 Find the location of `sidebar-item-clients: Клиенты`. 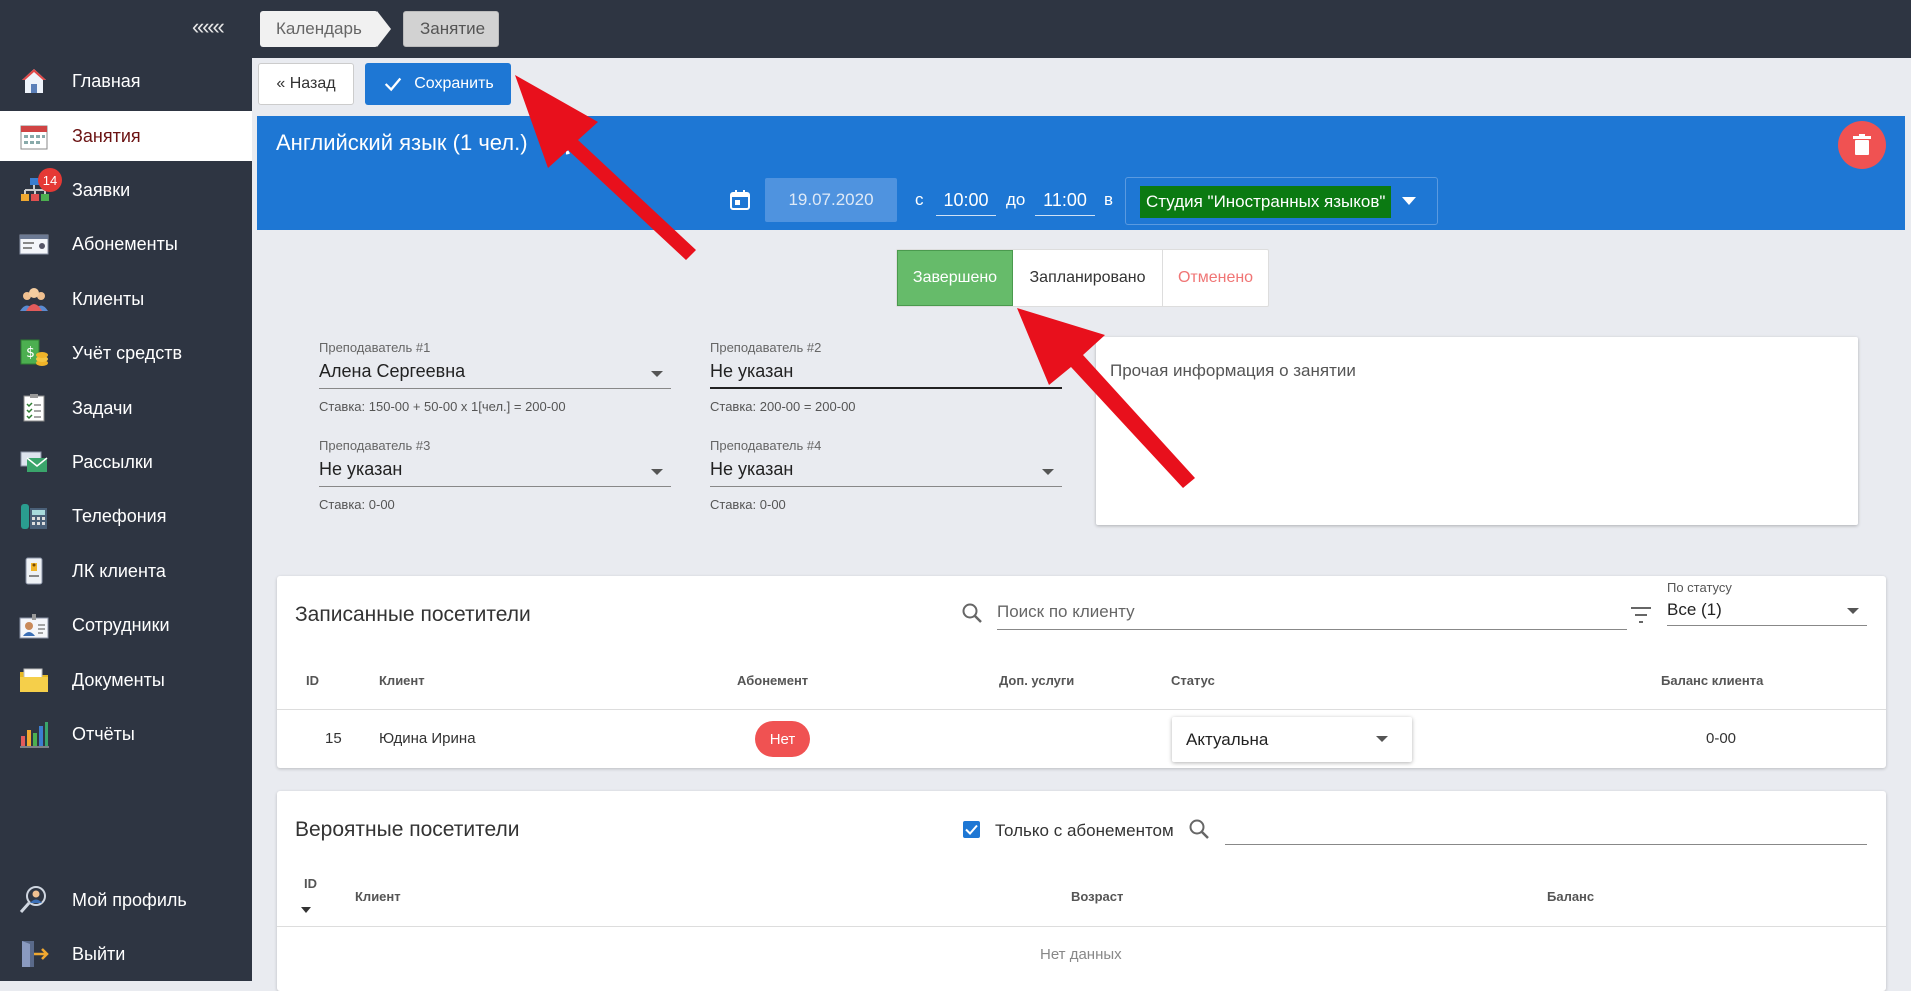

sidebar-item-clients: Клиенты is located at coordinates (126, 299).